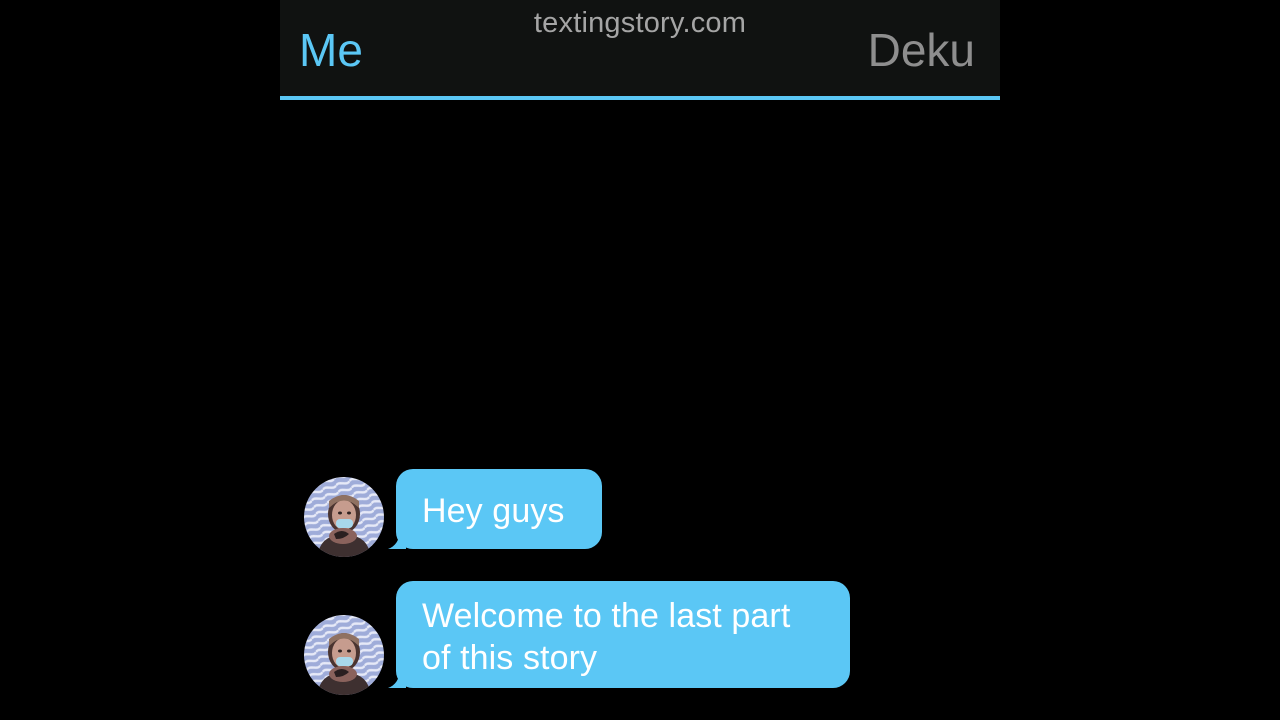  I want to click on message-row: Hey guys, so click(640, 513).